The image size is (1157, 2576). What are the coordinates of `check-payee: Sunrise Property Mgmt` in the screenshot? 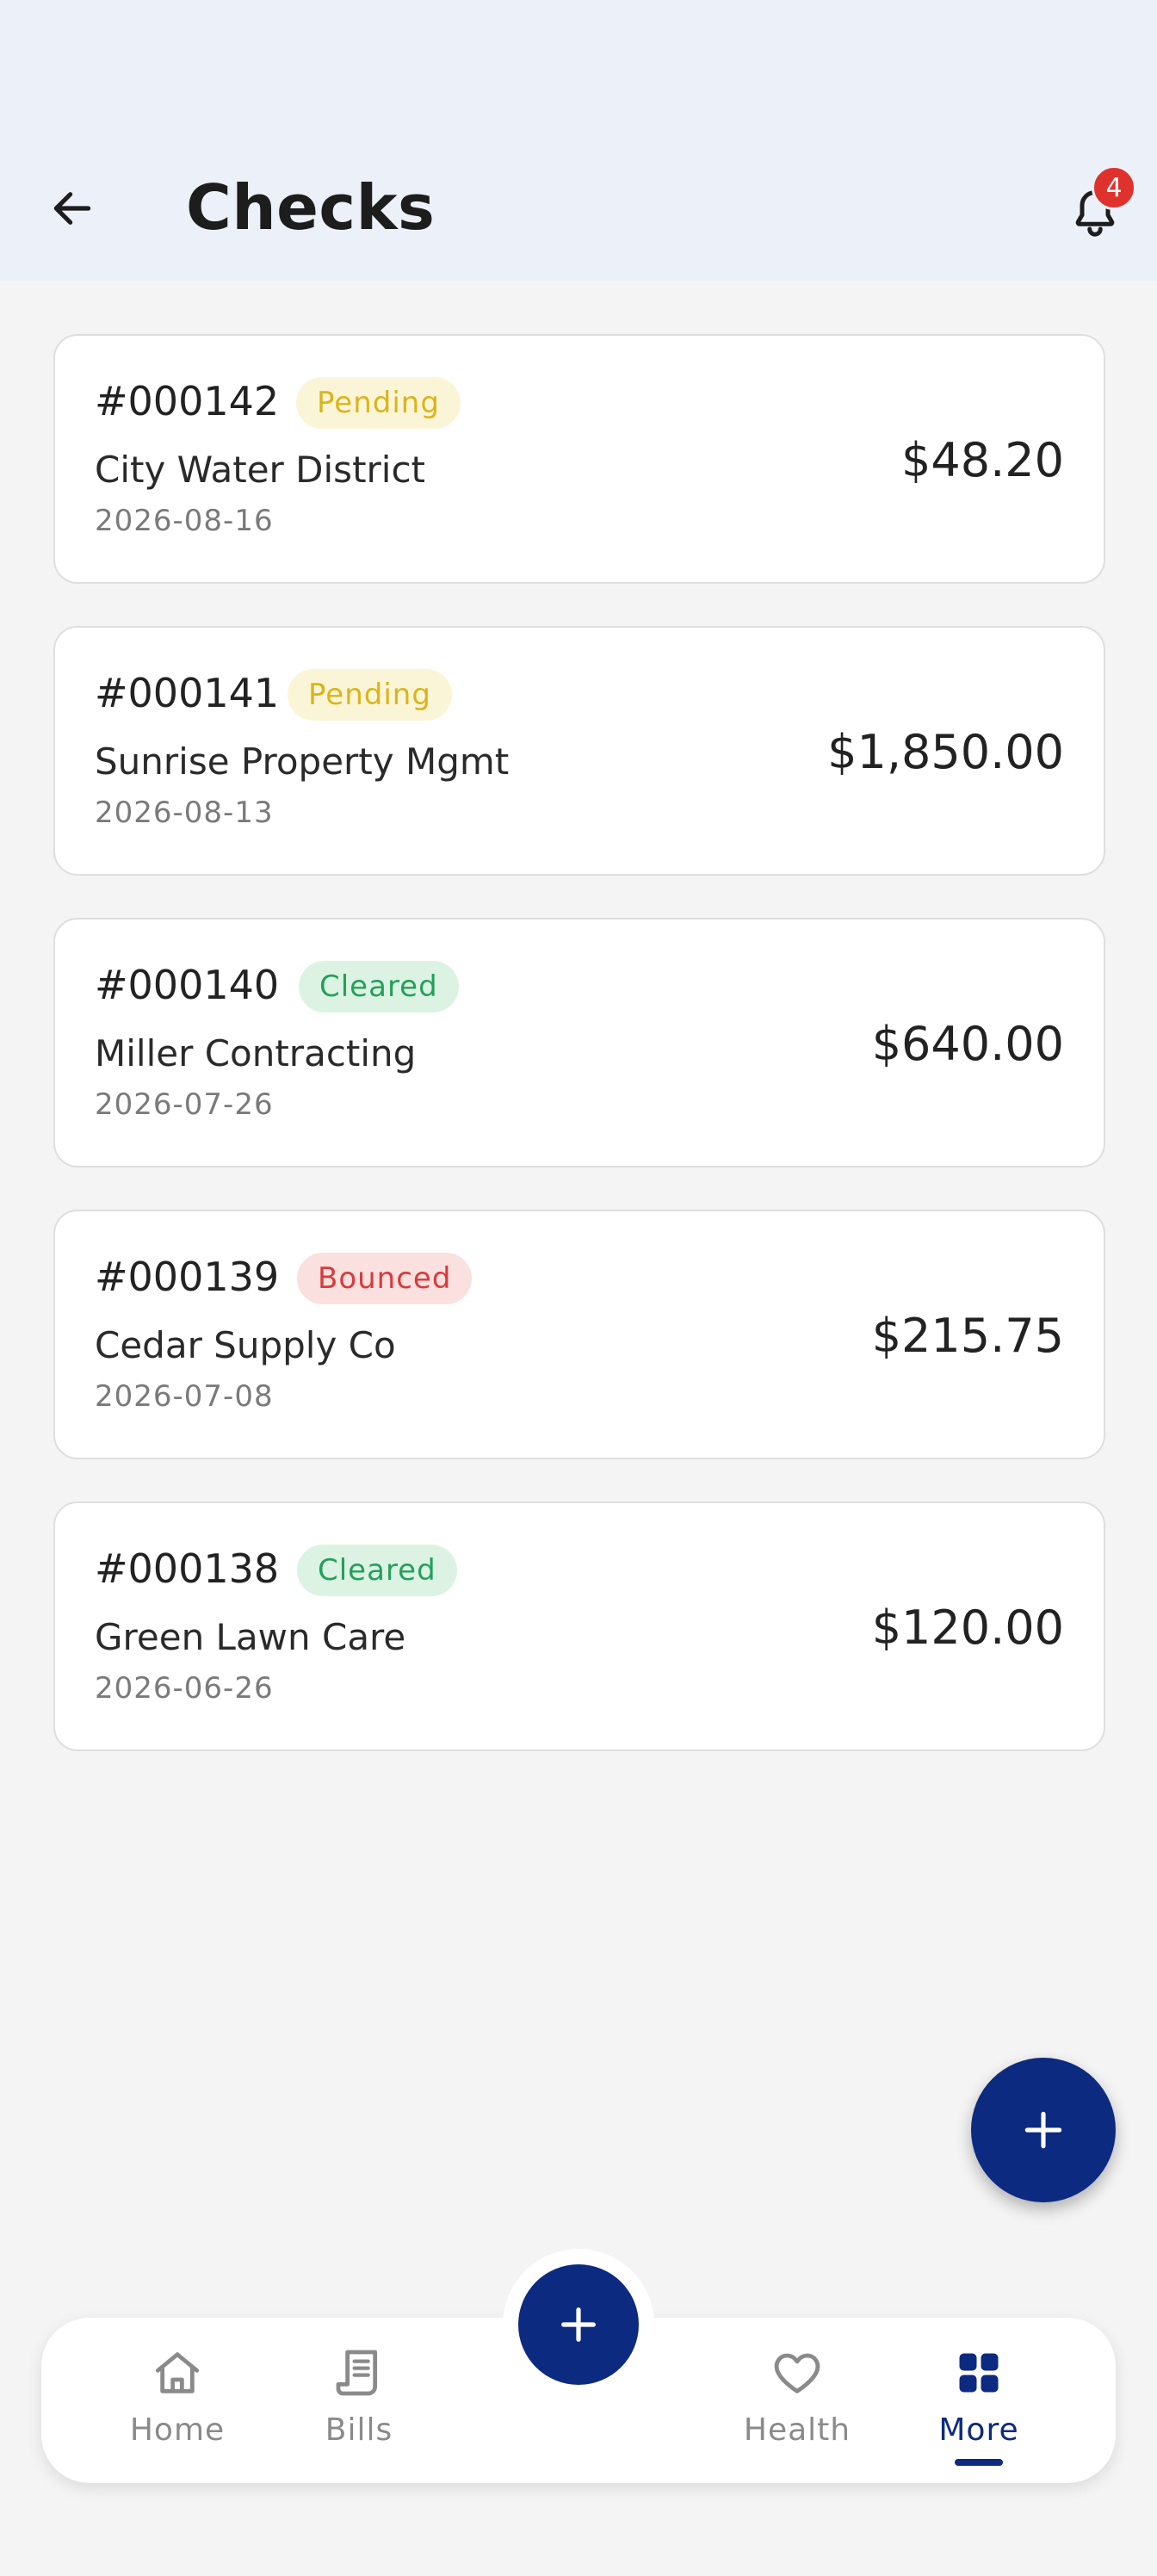 It's located at (303, 761).